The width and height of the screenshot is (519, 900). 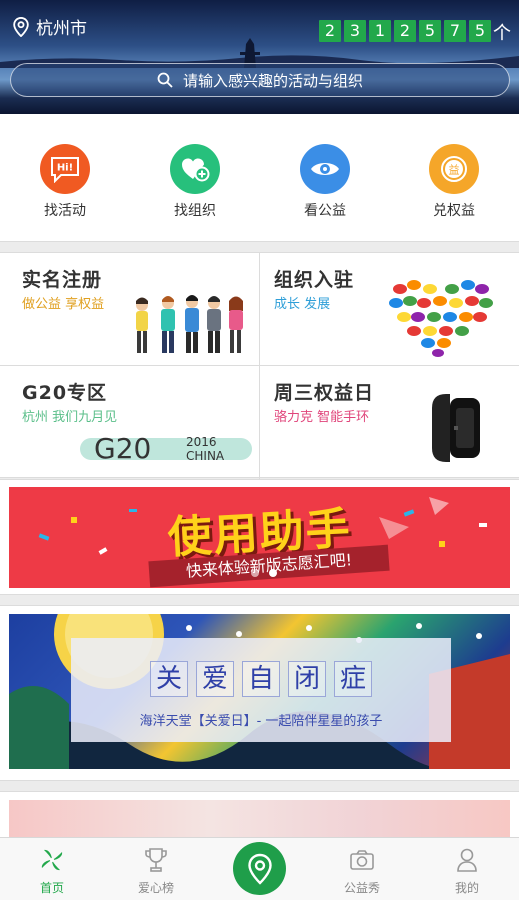 I want to click on g20-logo-year: 2016, so click(x=201, y=442).